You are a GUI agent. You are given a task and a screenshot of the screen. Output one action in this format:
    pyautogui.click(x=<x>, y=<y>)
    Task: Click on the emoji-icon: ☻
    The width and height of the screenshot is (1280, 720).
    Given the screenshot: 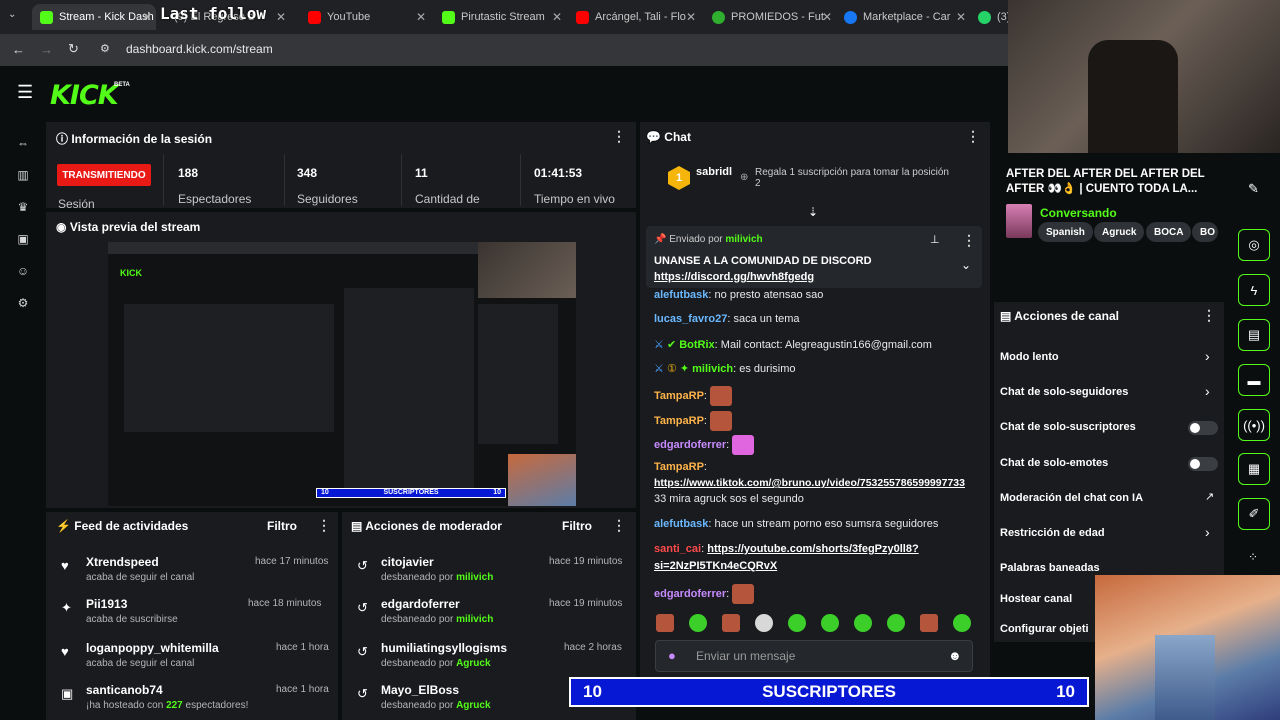 What is the action you would take?
    pyautogui.click(x=955, y=655)
    